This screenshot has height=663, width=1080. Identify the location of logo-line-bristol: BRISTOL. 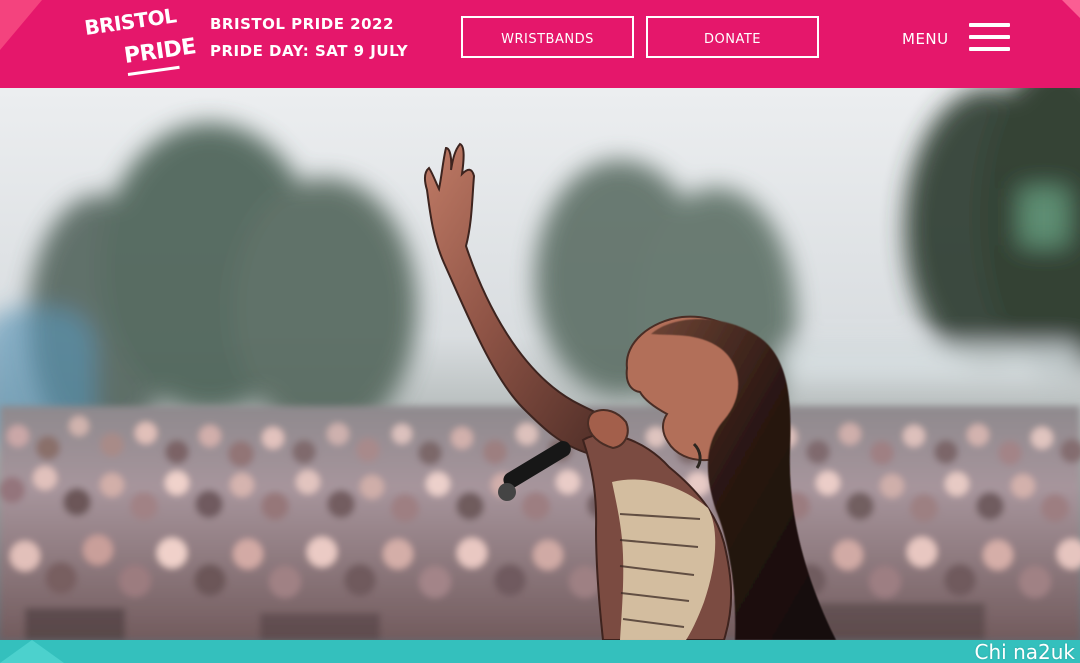
(130, 21).